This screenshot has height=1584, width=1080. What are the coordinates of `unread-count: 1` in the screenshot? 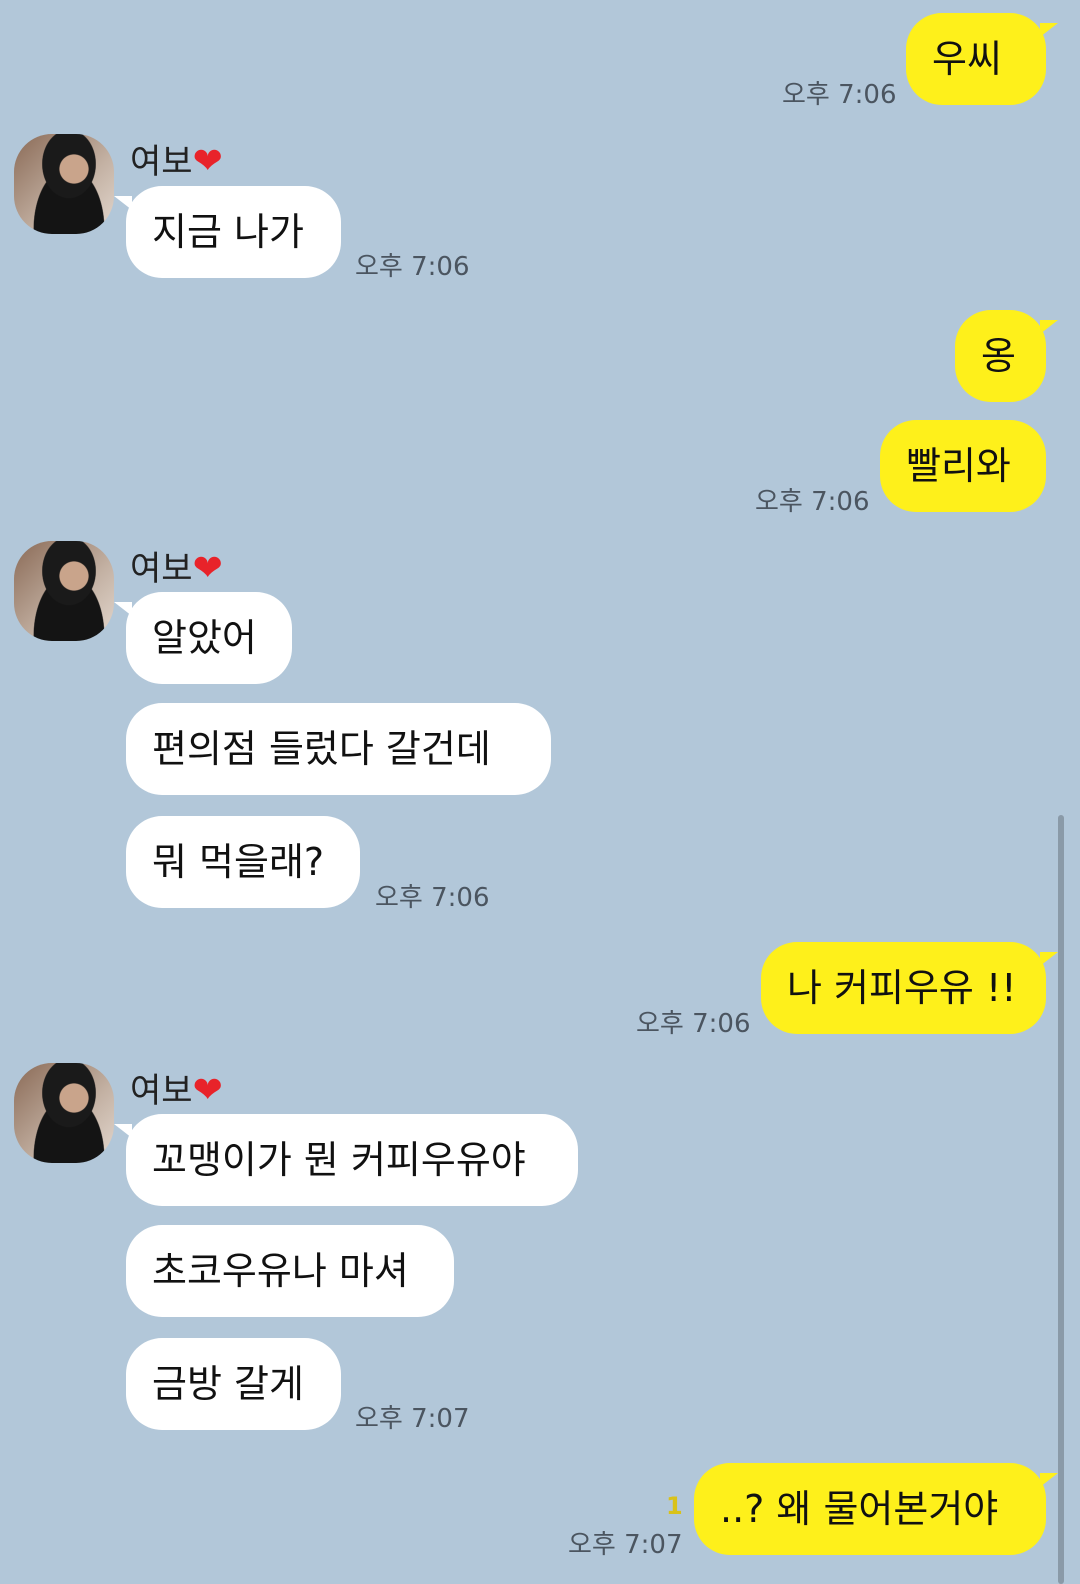 It's located at (674, 1506).